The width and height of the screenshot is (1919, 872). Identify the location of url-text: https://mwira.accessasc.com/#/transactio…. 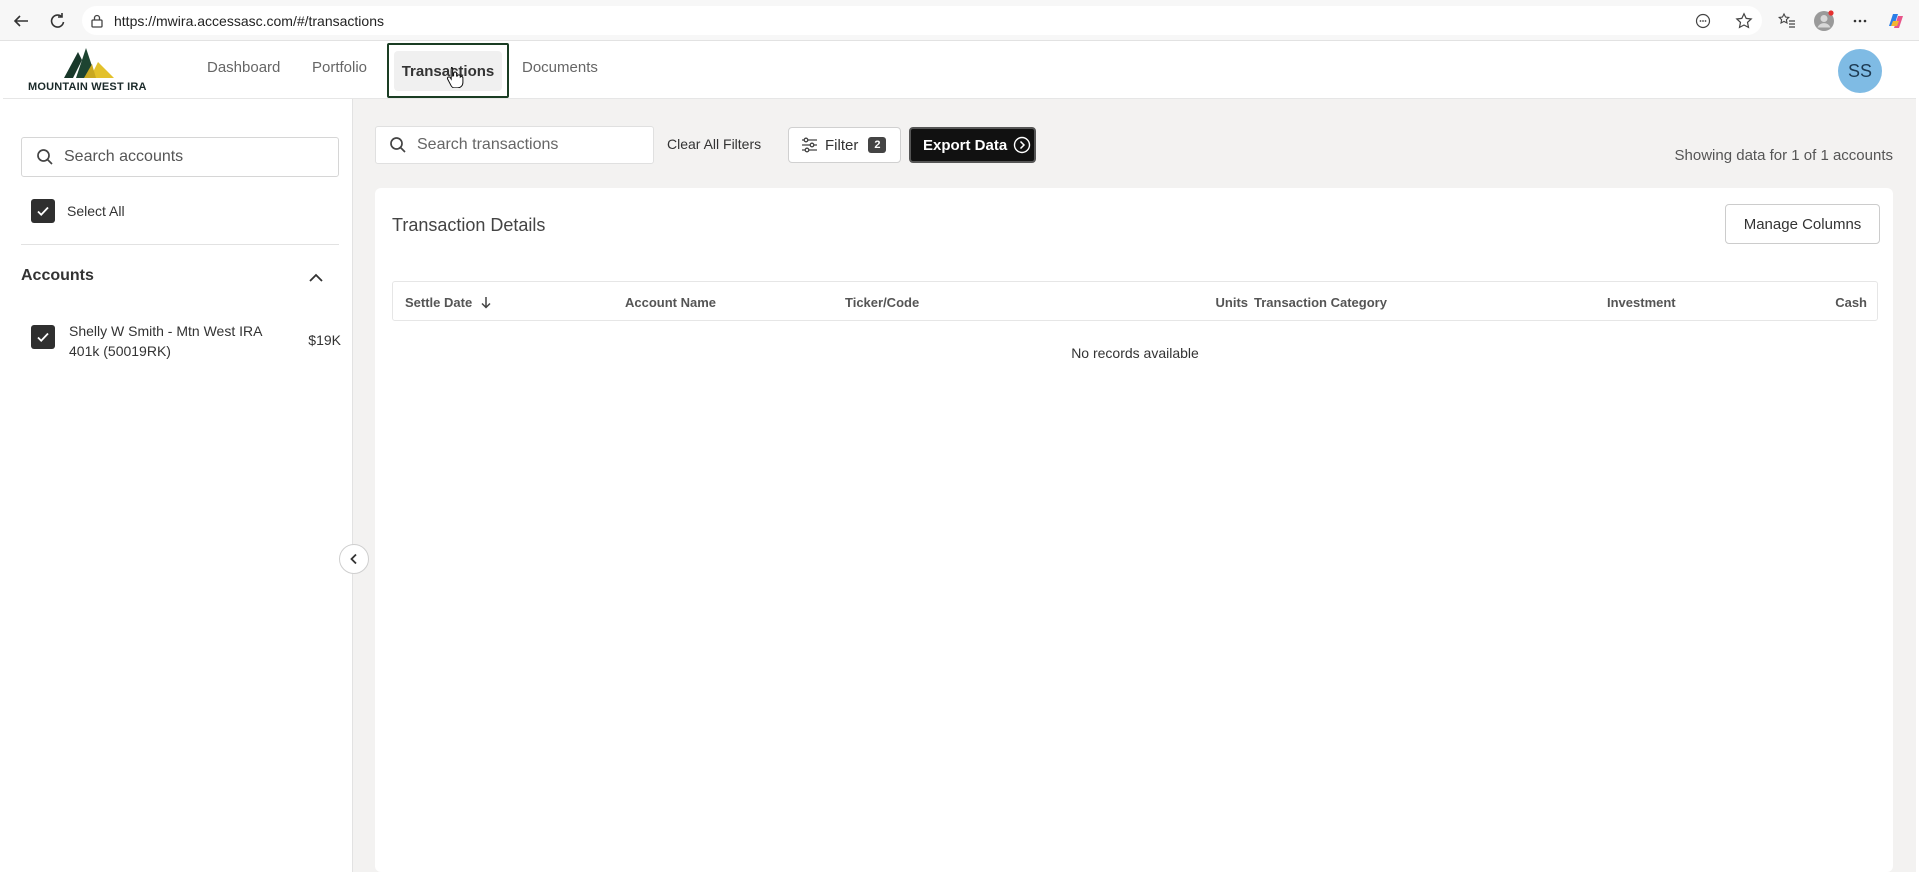
(249, 20).